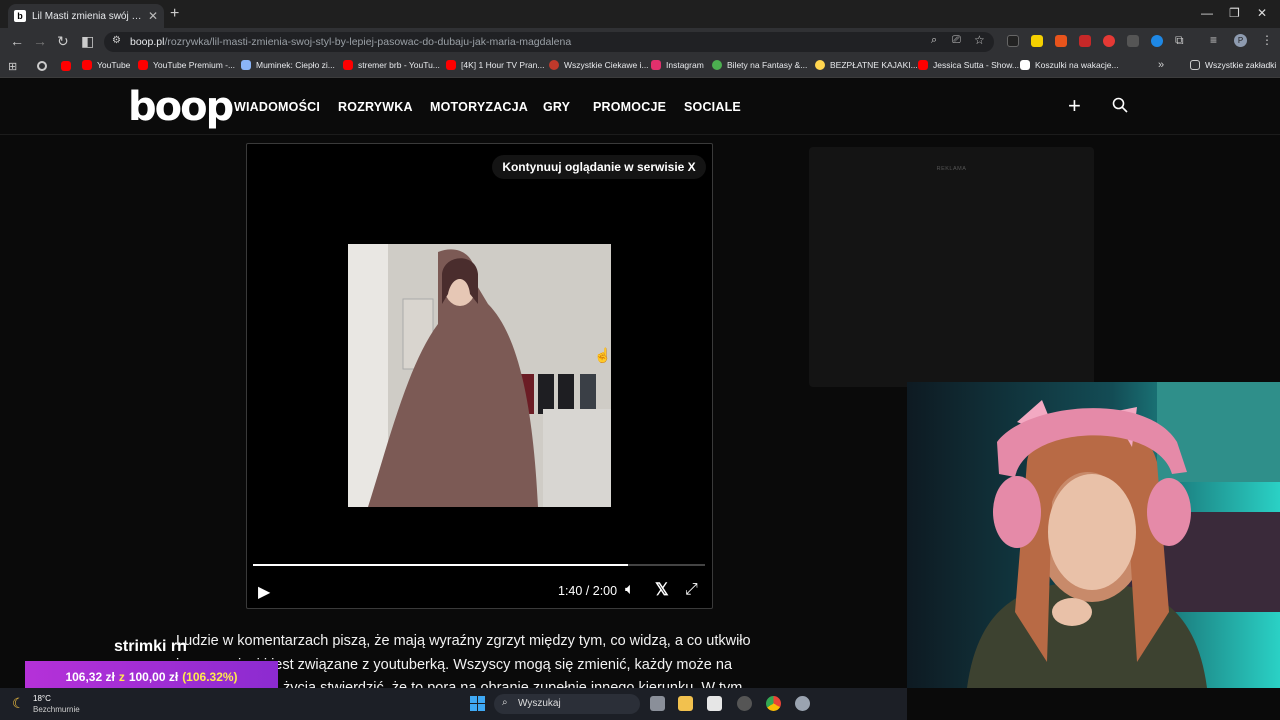 Image resolution: width=1280 pixels, height=720 pixels. What do you see at coordinates (599, 167) in the screenshot?
I see `continue-on-x-button: Kontynuuj oglądanie w serwisie X` at bounding box center [599, 167].